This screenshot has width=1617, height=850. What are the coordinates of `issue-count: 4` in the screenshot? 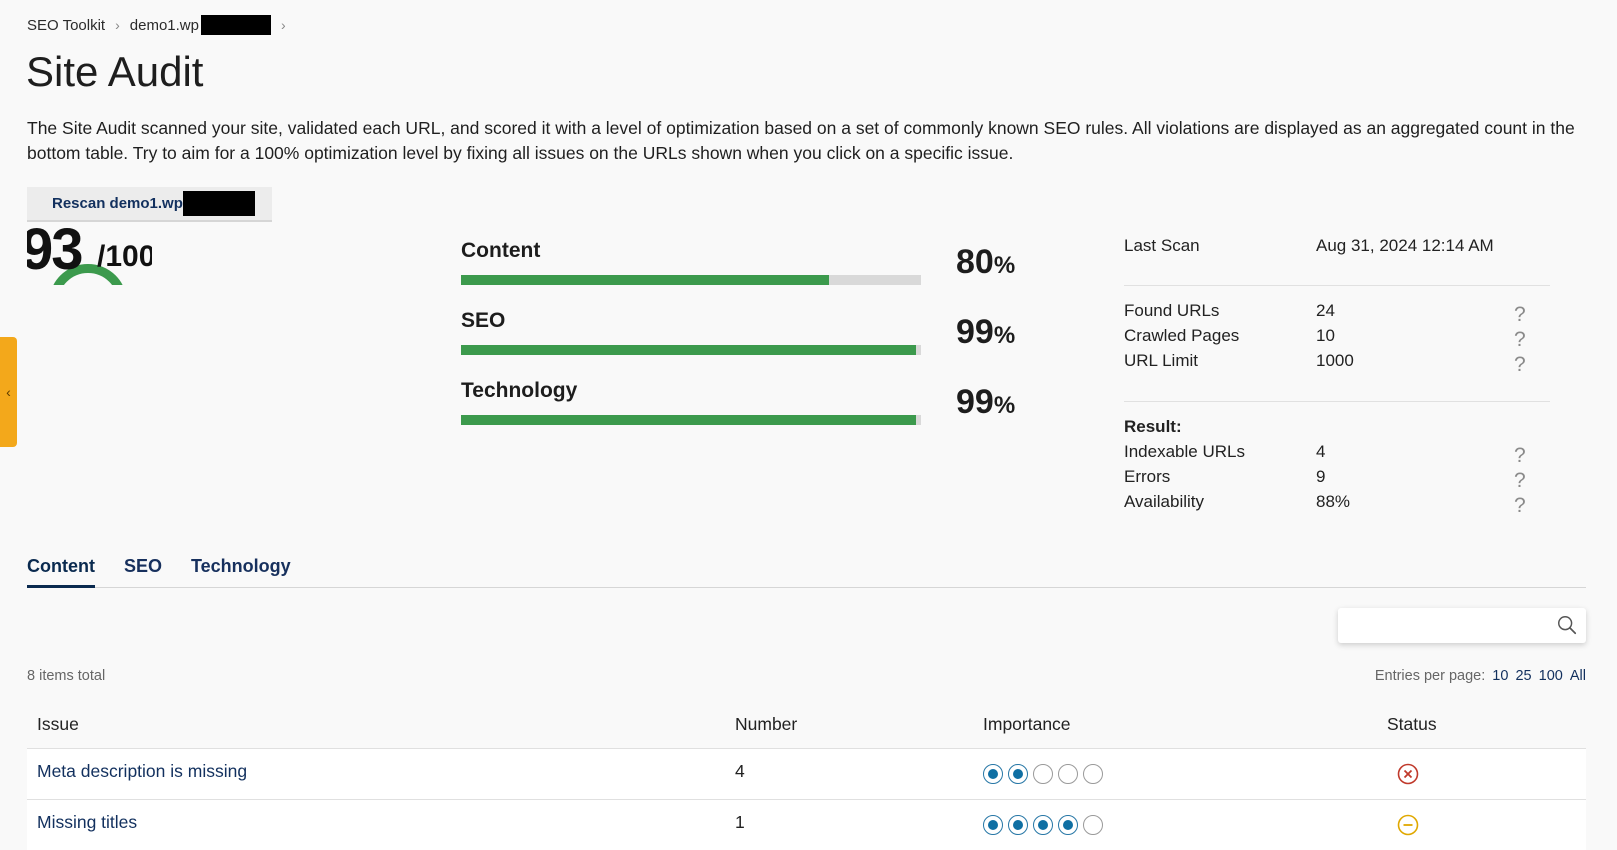 It's located at (740, 771).